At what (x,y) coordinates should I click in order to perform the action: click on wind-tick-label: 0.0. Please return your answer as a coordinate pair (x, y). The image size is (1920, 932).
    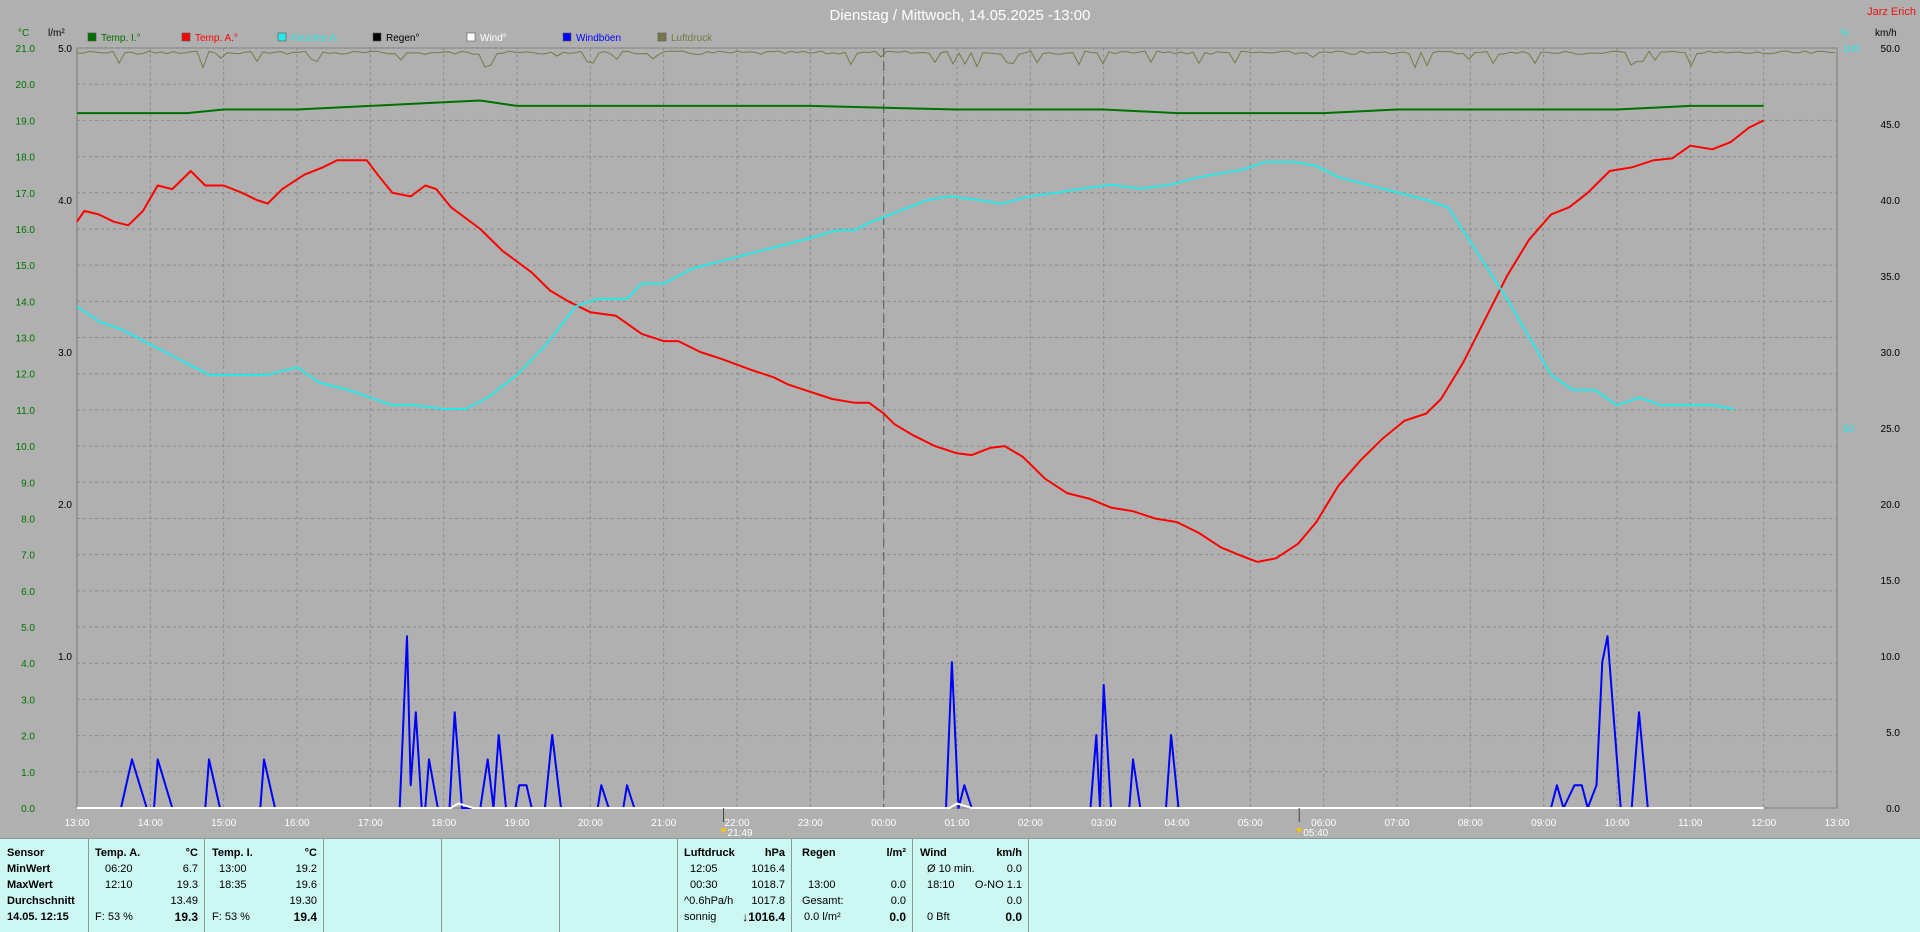
    Looking at the image, I should click on (1893, 809).